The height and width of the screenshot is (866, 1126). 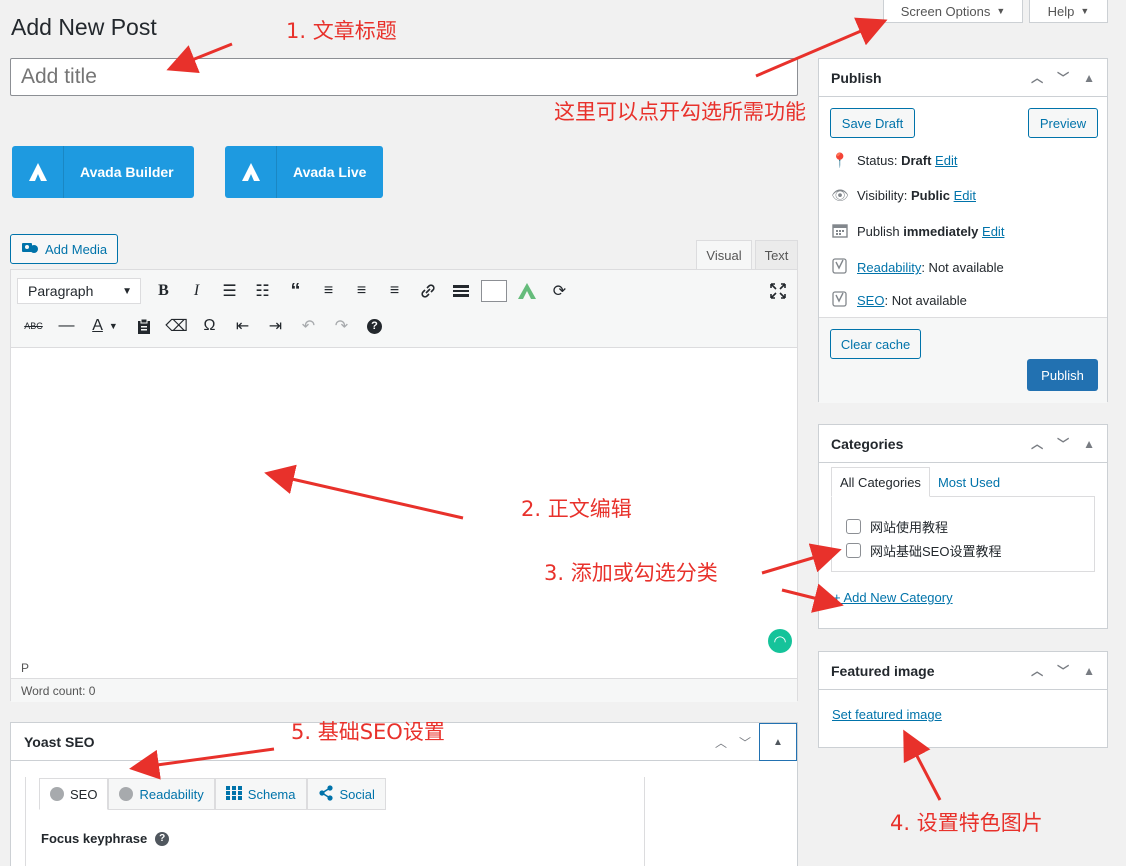 I want to click on annotation-screen-options: 这里可以点开勾选所需功能, so click(x=680, y=112).